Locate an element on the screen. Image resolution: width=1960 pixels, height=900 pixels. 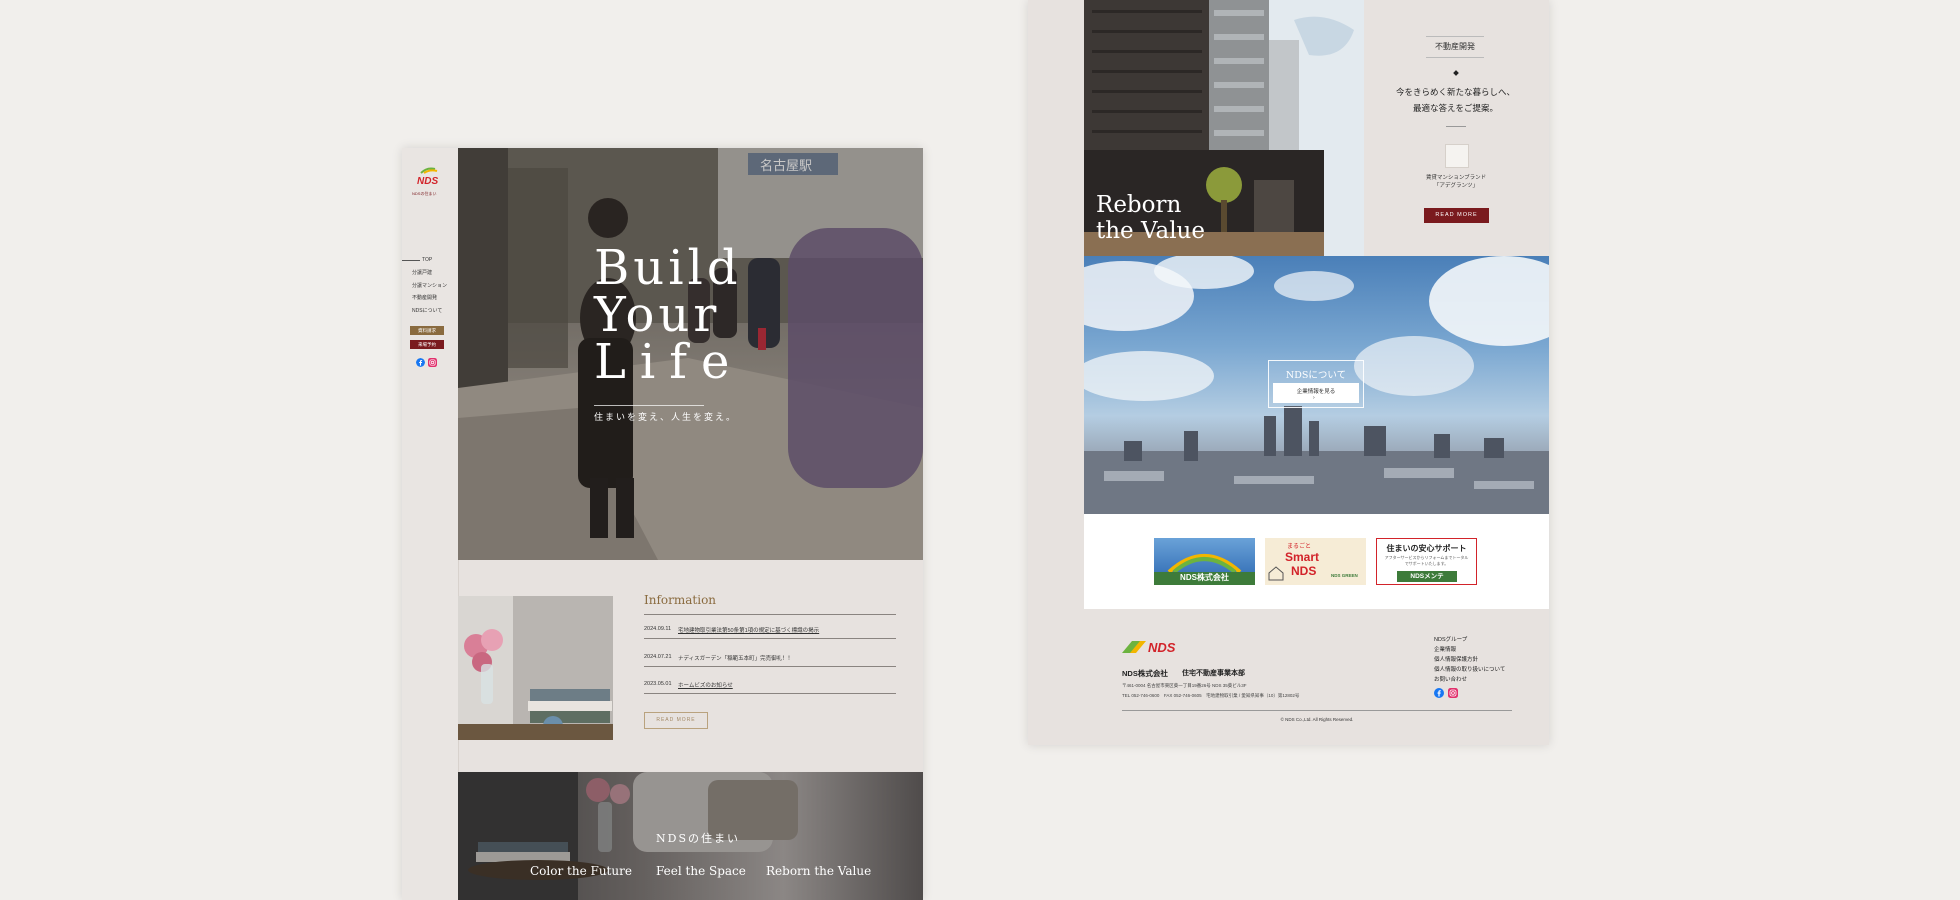
smart-banner-bot: NDS is located at coordinates (1304, 571).